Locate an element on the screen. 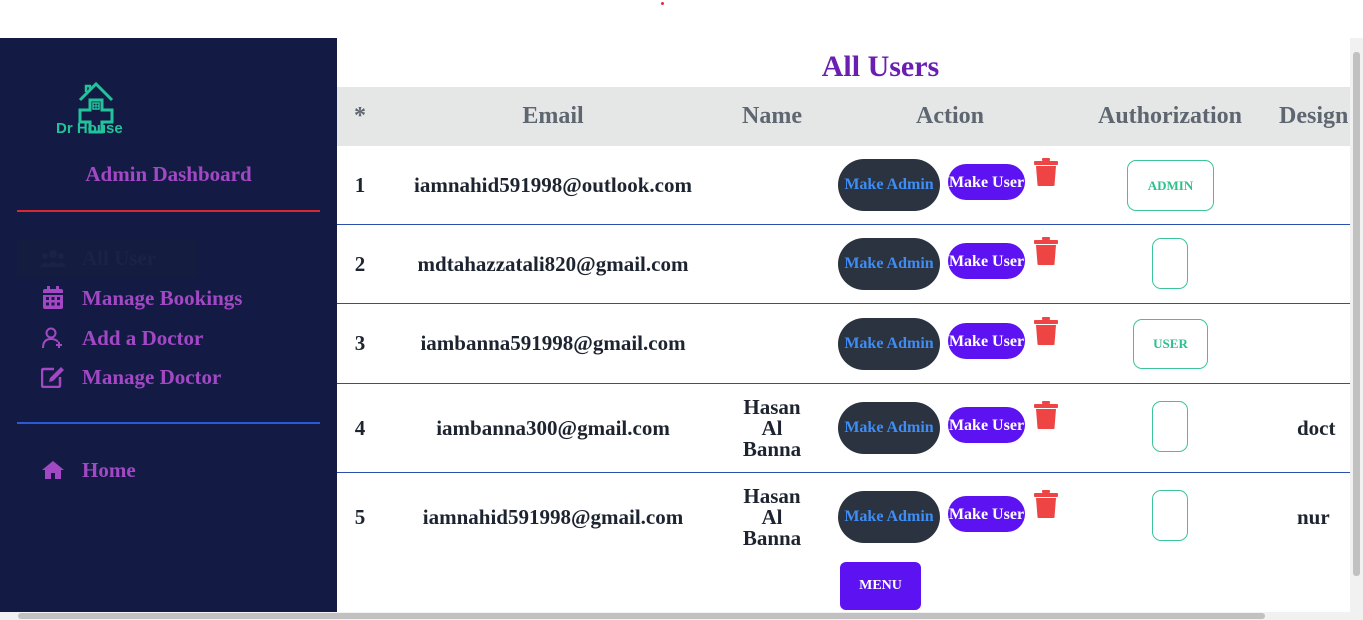  dashboard-title: Admin Dashboard is located at coordinates (168, 174).